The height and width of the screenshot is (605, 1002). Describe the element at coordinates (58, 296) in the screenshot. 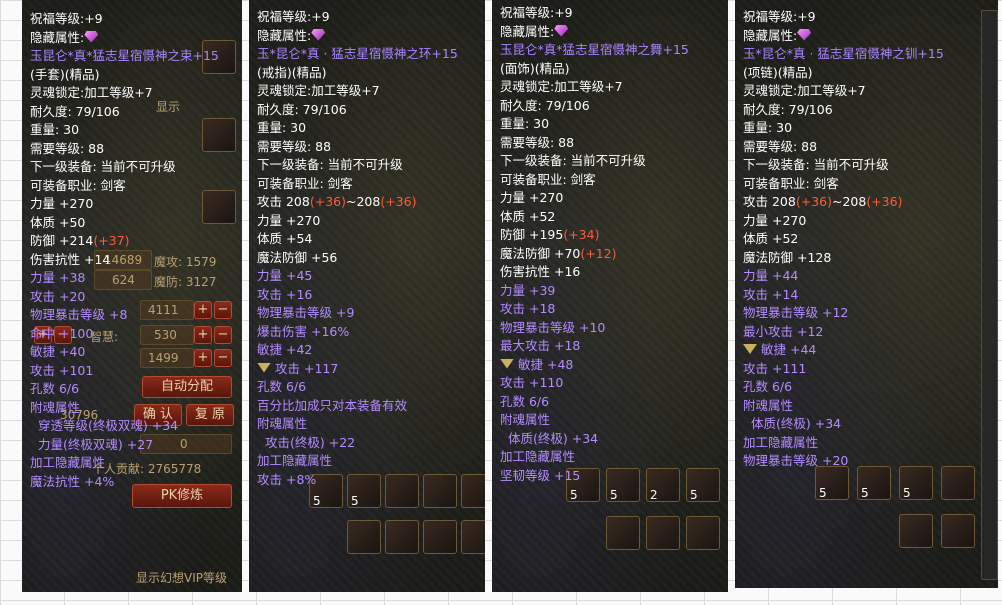

I see `bonus-stat: 攻击 +20` at that location.